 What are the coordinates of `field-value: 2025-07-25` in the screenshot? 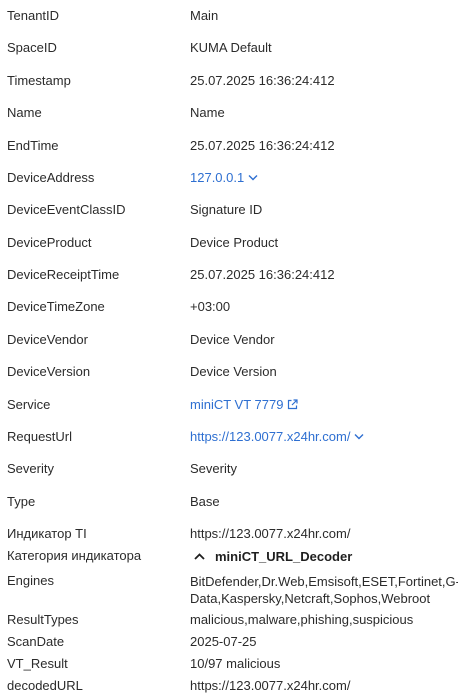 It's located at (223, 641).